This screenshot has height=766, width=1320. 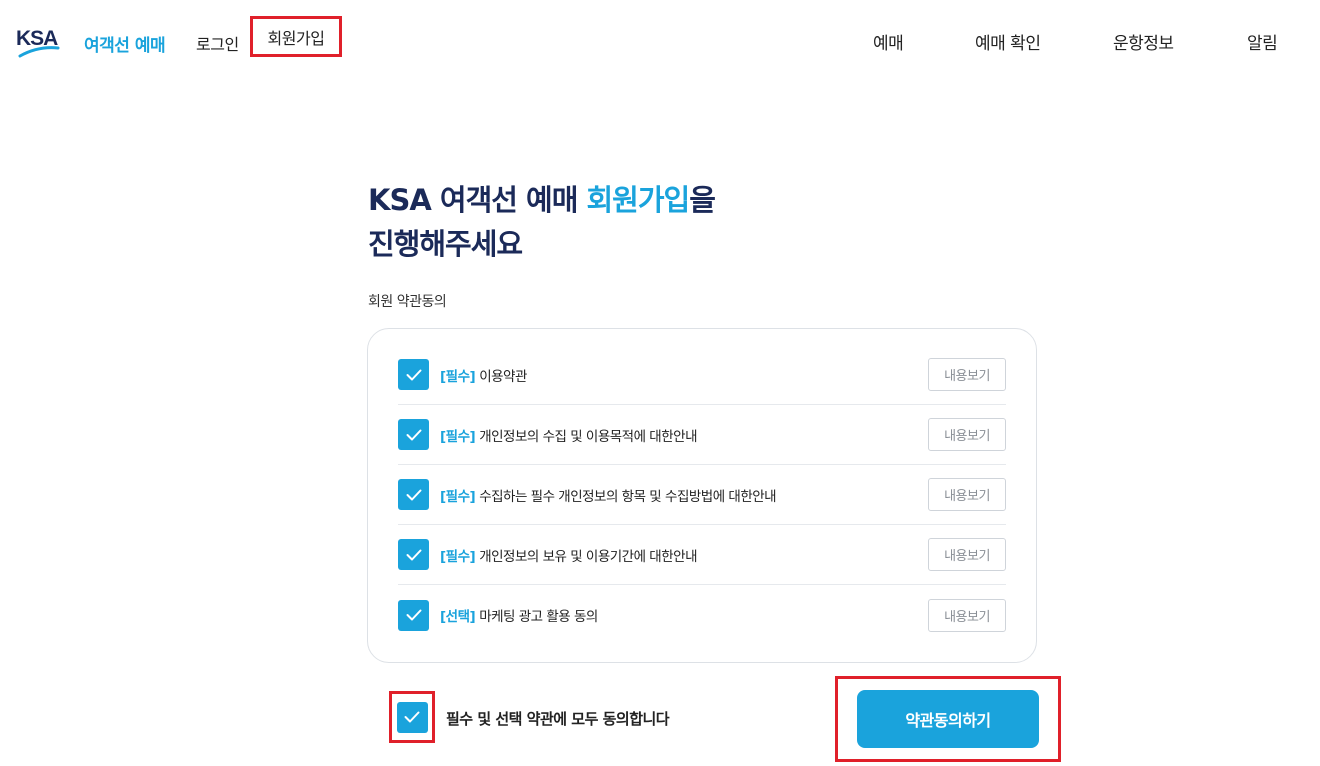 I want to click on signup-link: 회원가입, so click(x=296, y=36).